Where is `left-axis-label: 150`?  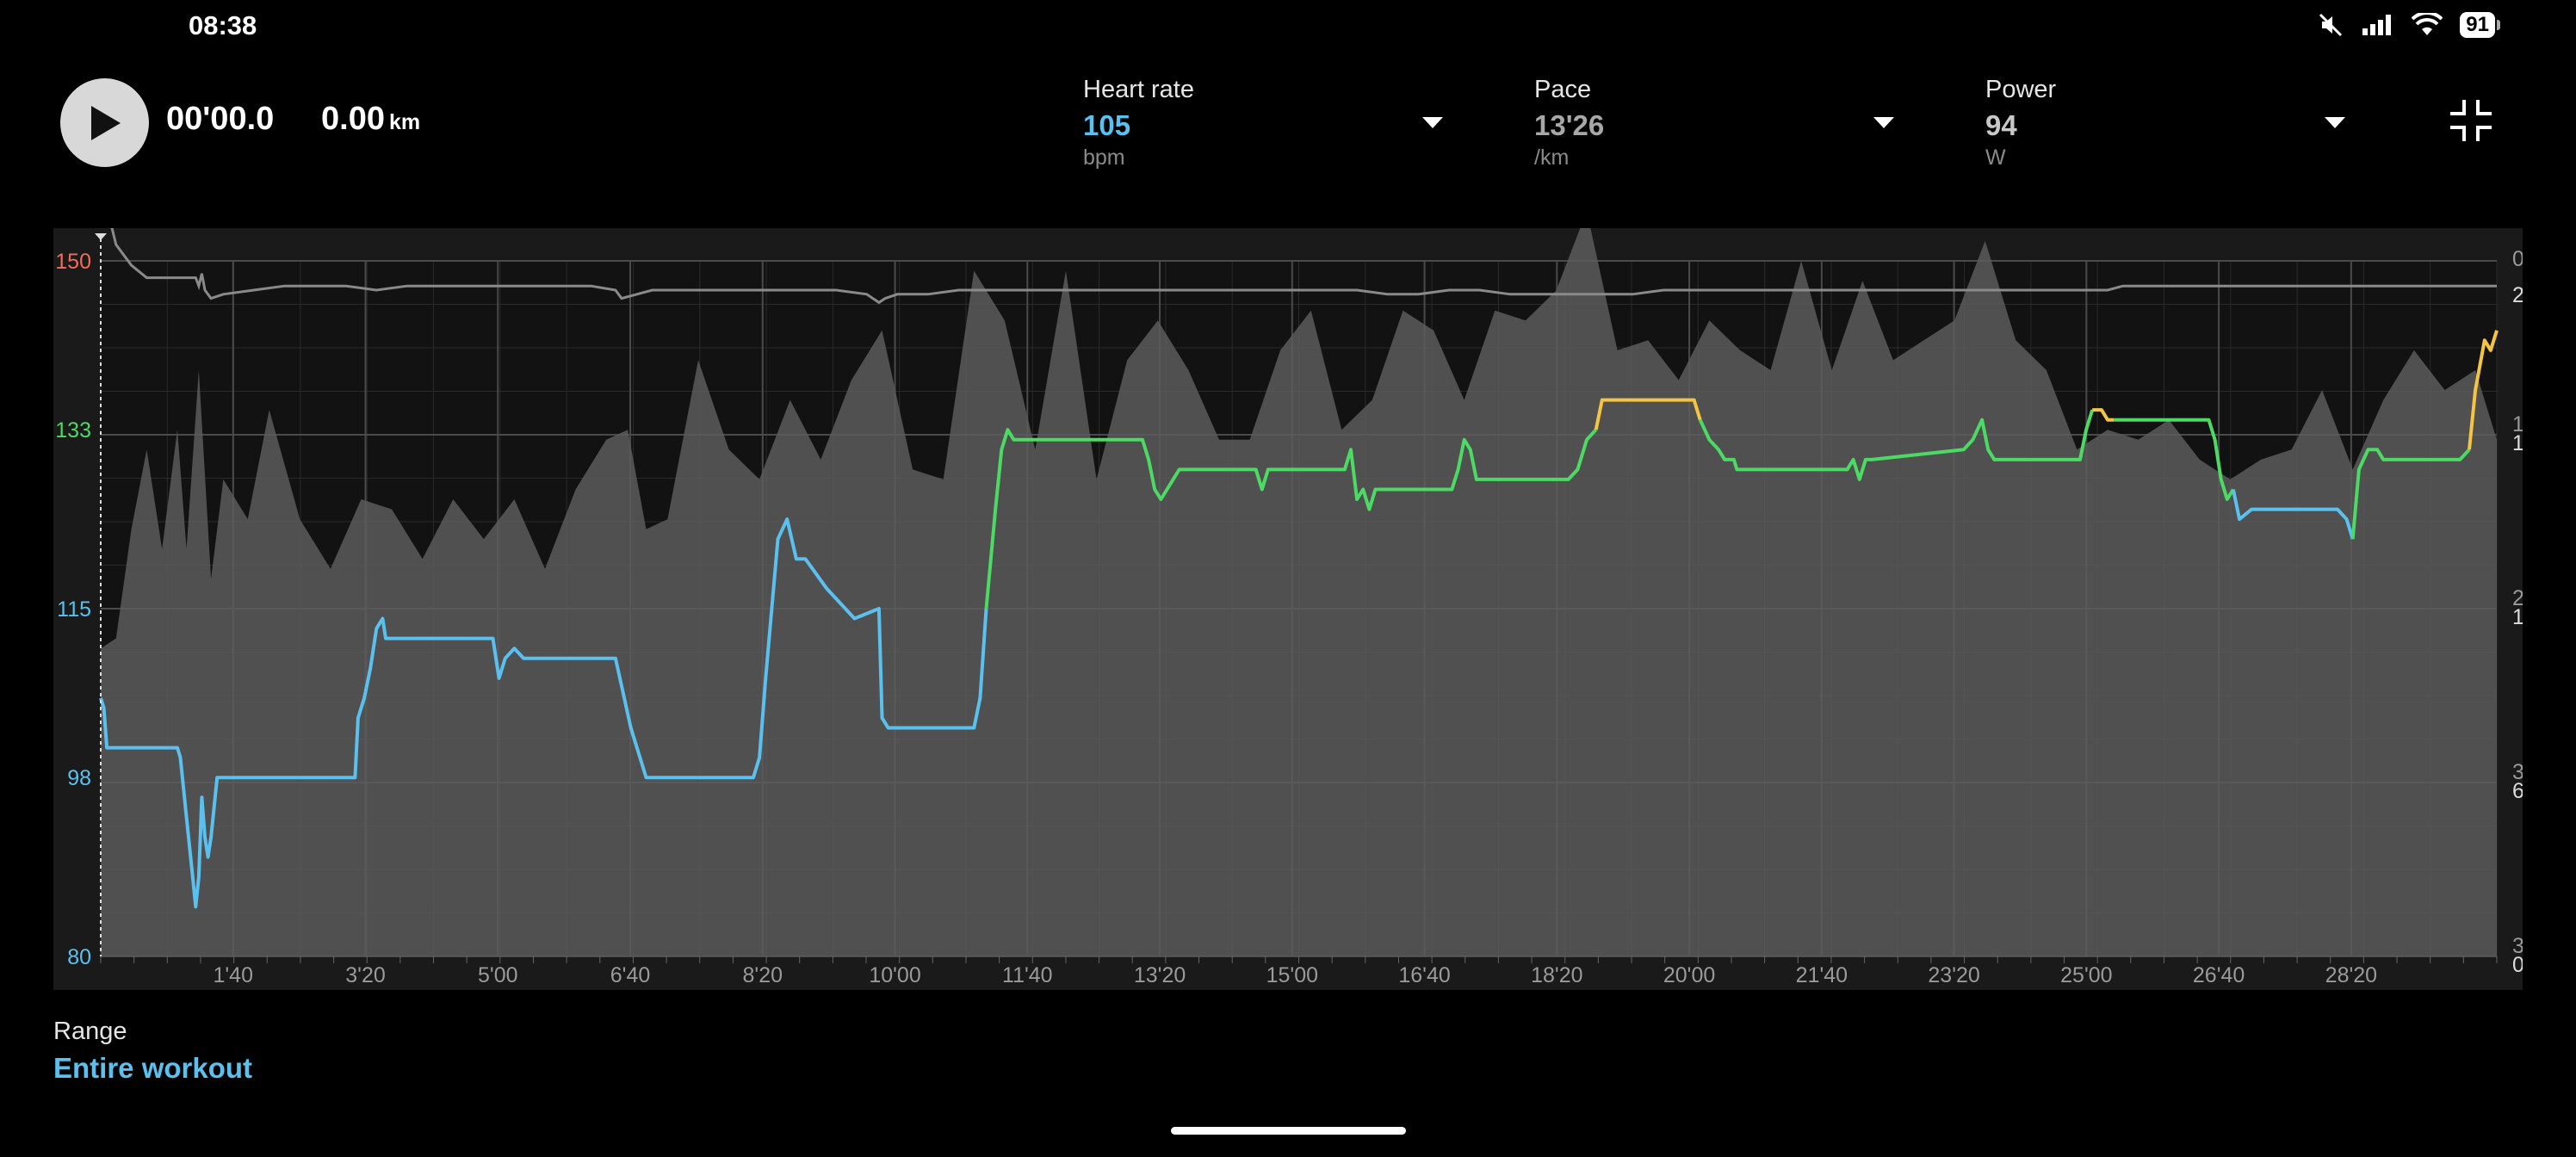
left-axis-label: 150 is located at coordinates (73, 262).